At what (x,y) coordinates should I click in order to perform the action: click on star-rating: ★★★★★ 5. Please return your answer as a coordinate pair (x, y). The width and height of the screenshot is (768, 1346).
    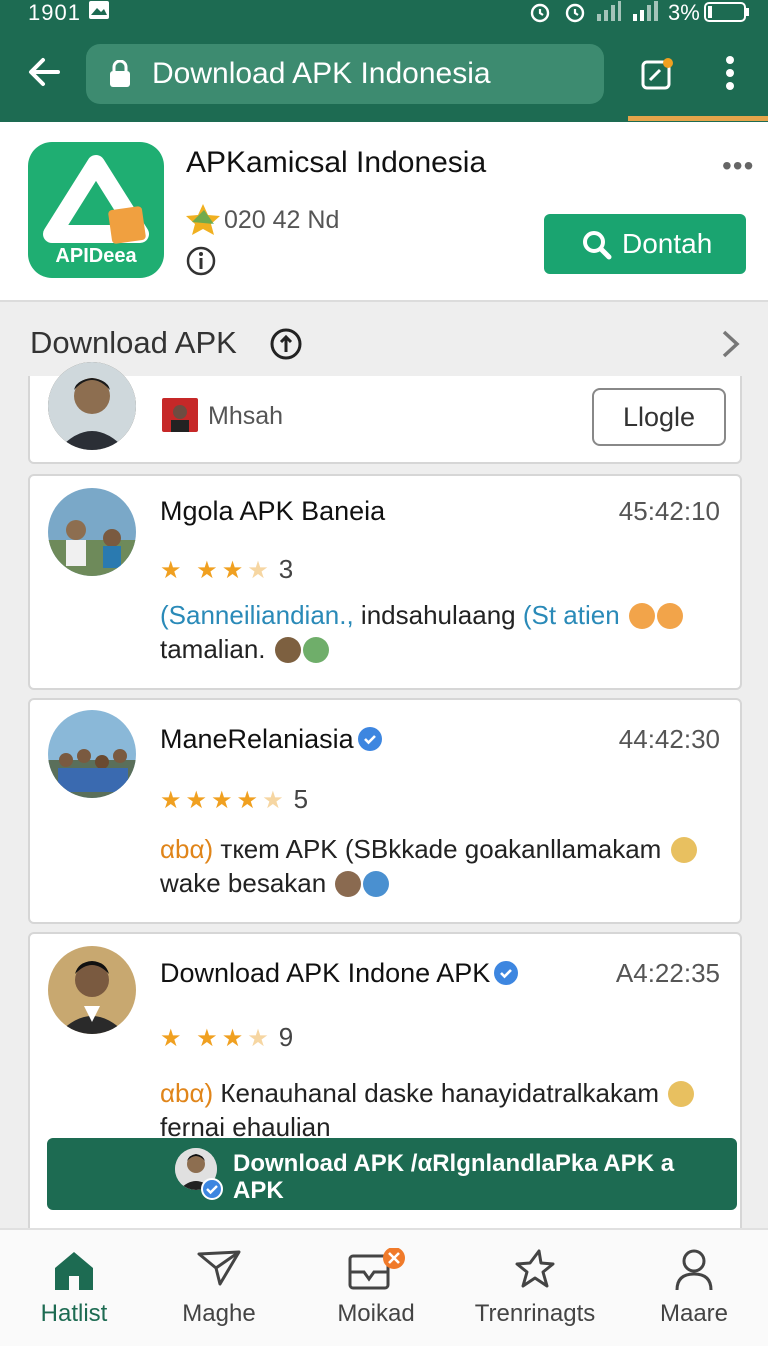
    Looking at the image, I should click on (234, 799).